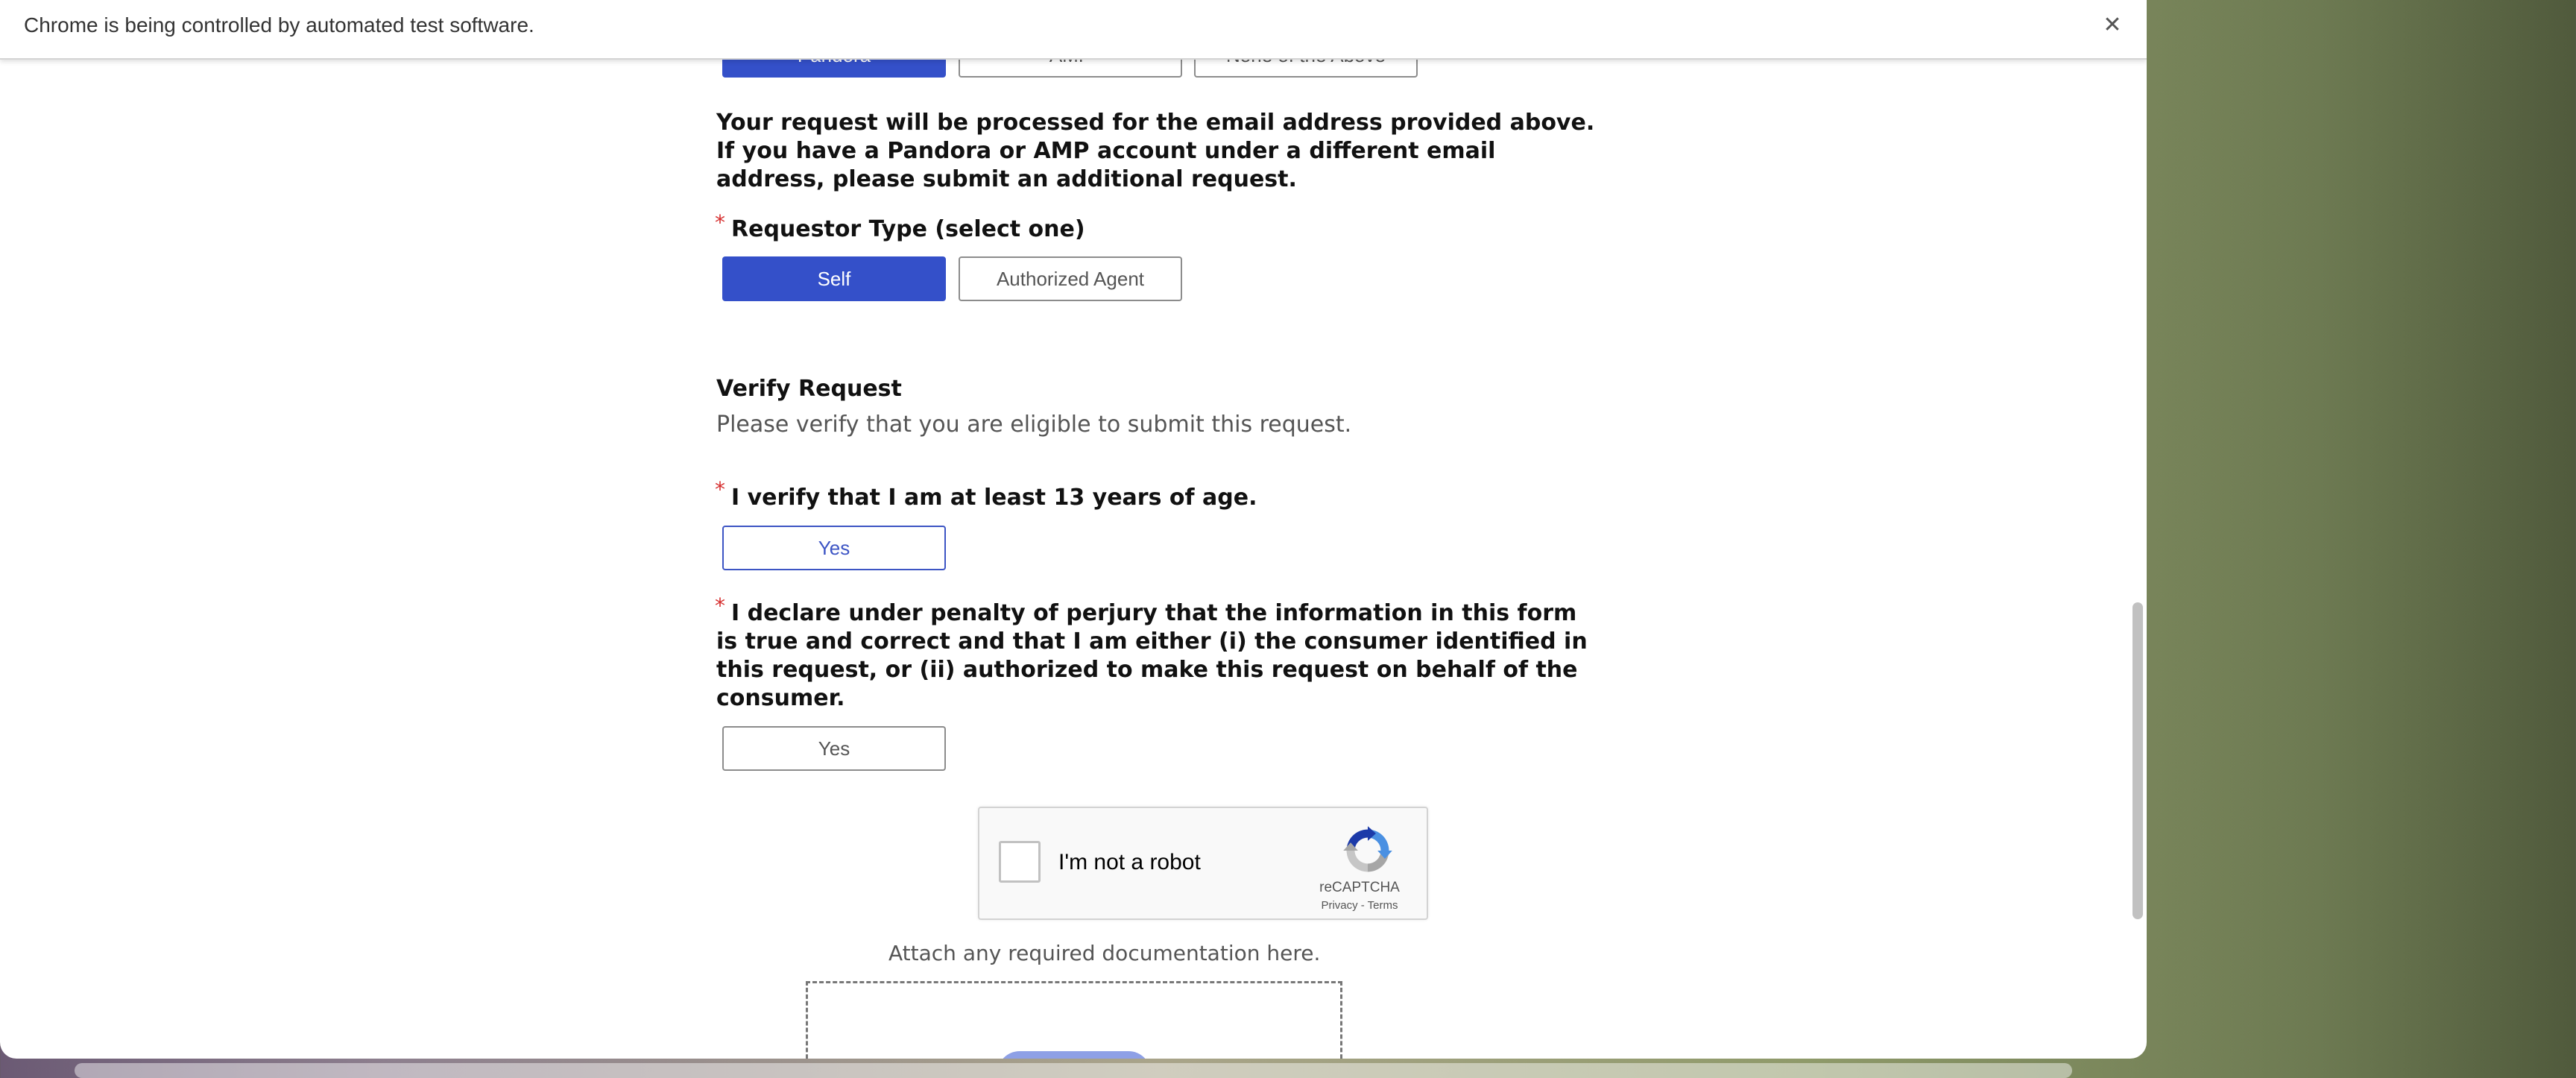  I want to click on verify-request-heading: Verify Request, so click(809, 389).